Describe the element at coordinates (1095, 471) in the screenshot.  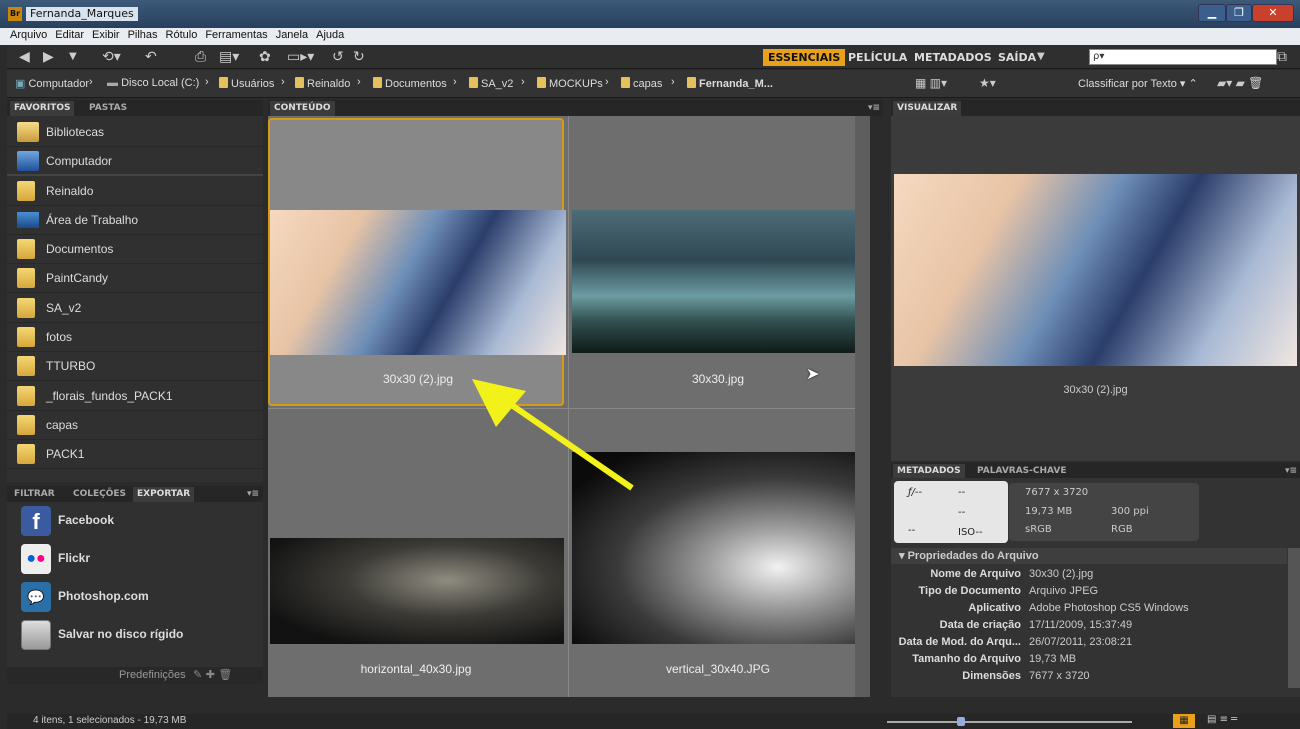
I see `meta-panel-header: METADADOS PALAVRAS-CHAVE ▾≡` at that location.